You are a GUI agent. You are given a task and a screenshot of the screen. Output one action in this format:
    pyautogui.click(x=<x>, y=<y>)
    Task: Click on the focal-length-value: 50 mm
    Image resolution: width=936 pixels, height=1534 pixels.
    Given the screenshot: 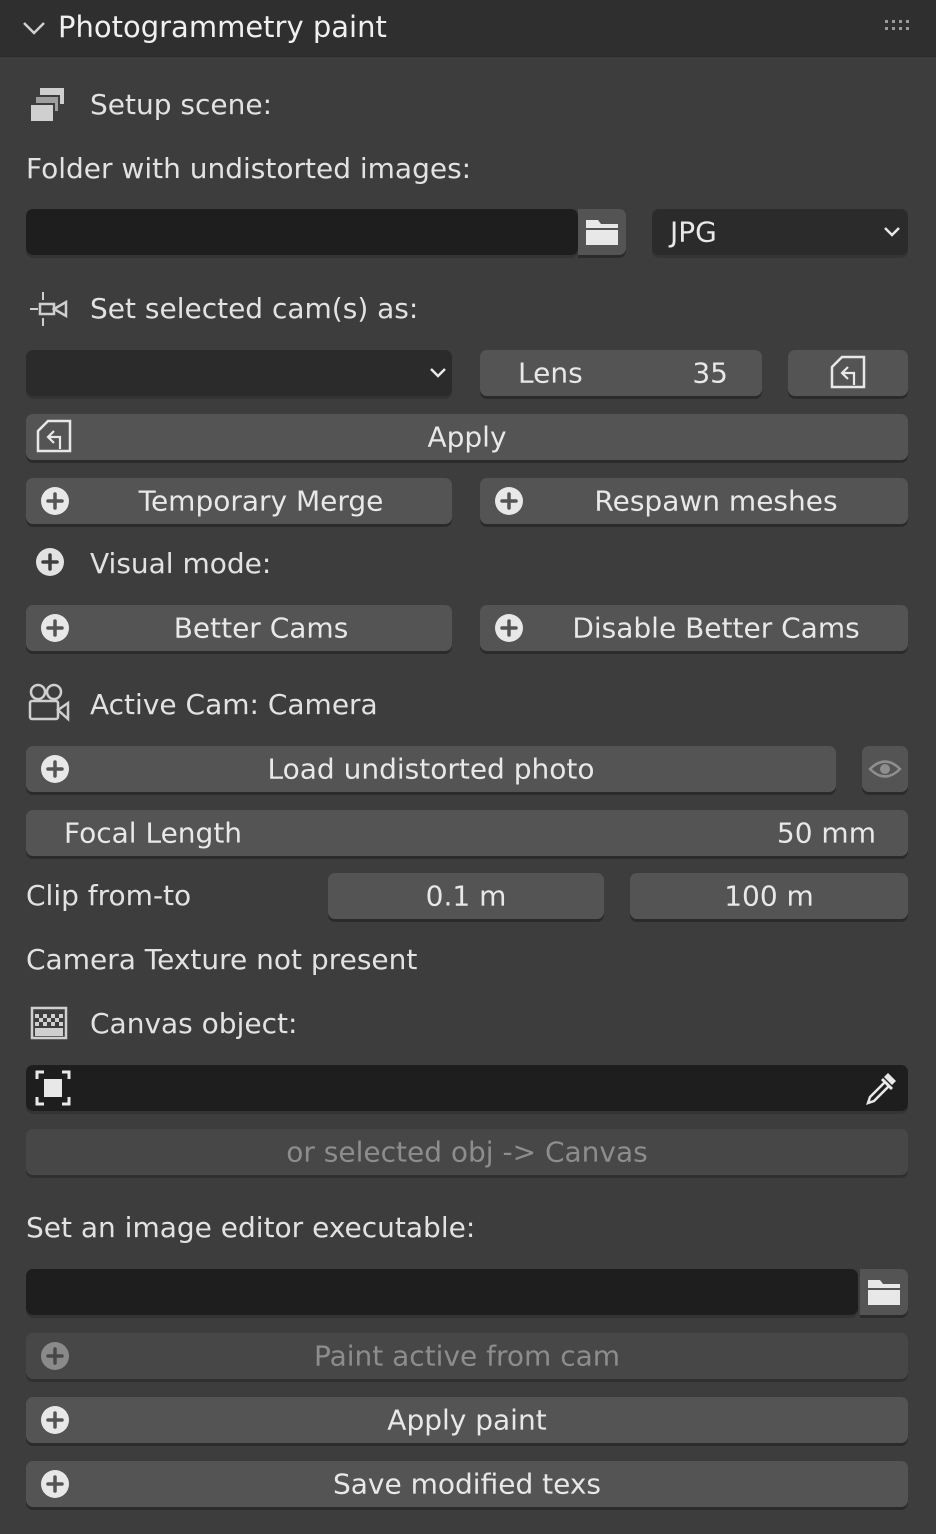 What is the action you would take?
    pyautogui.click(x=826, y=833)
    